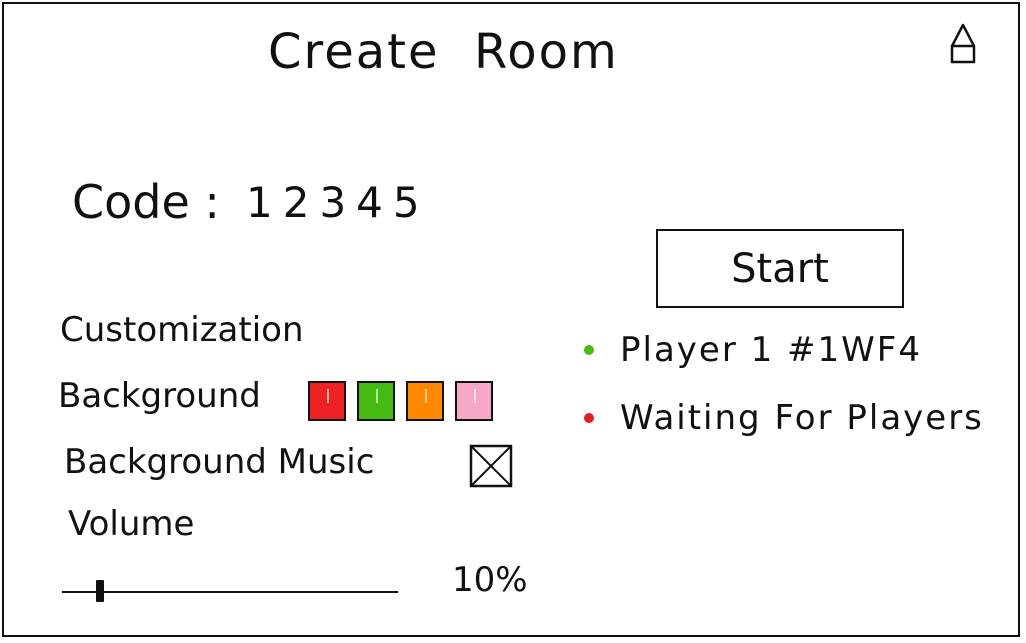 The height and width of the screenshot is (643, 1026). I want to click on volume-slider-handle, so click(99, 591).